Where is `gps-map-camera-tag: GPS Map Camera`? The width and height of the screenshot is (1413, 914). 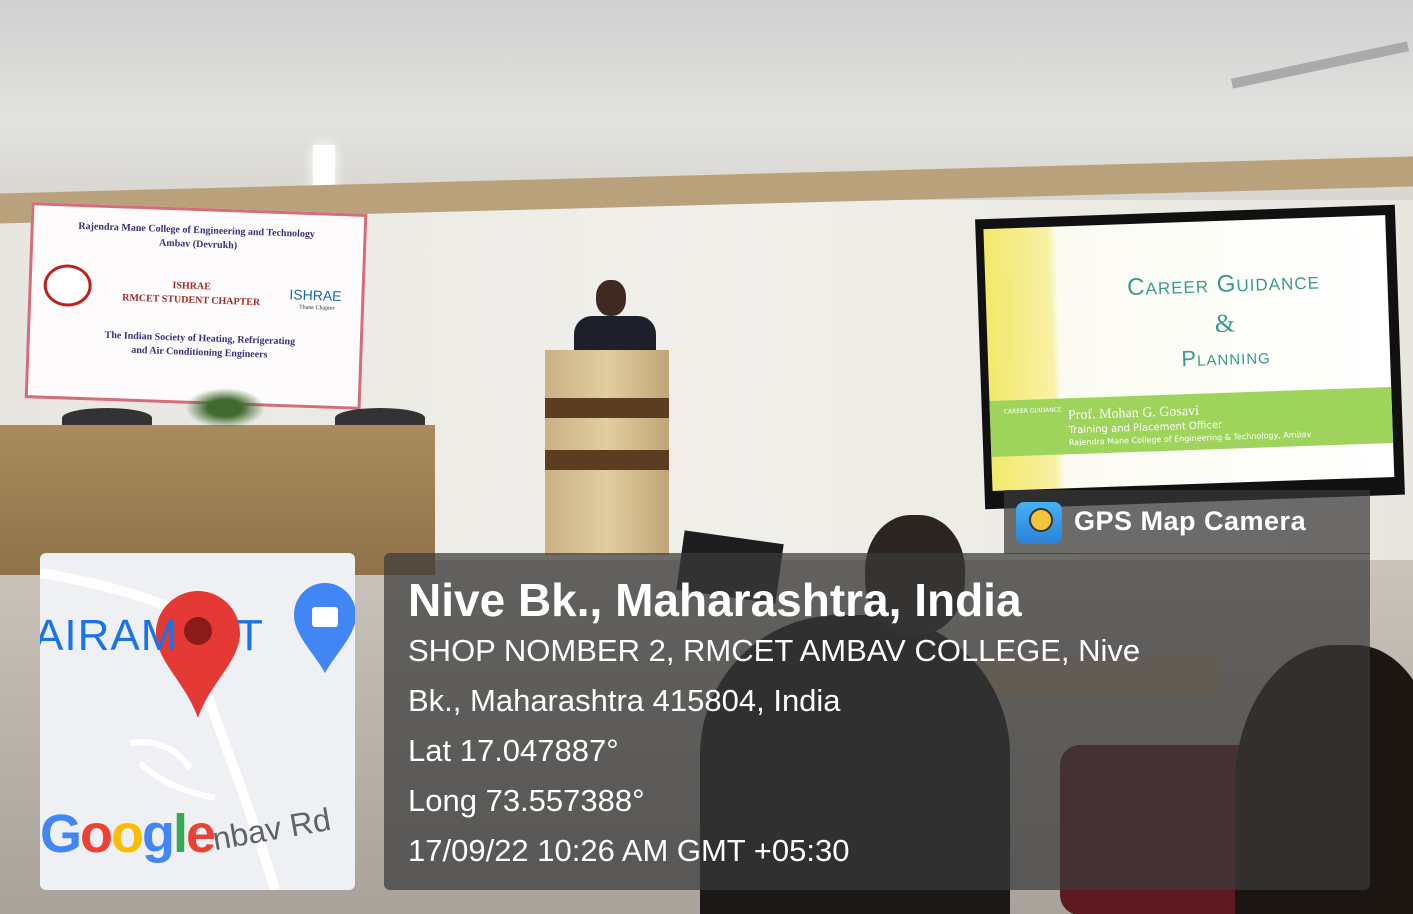
gps-map-camera-tag: GPS Map Camera is located at coordinates (1187, 522).